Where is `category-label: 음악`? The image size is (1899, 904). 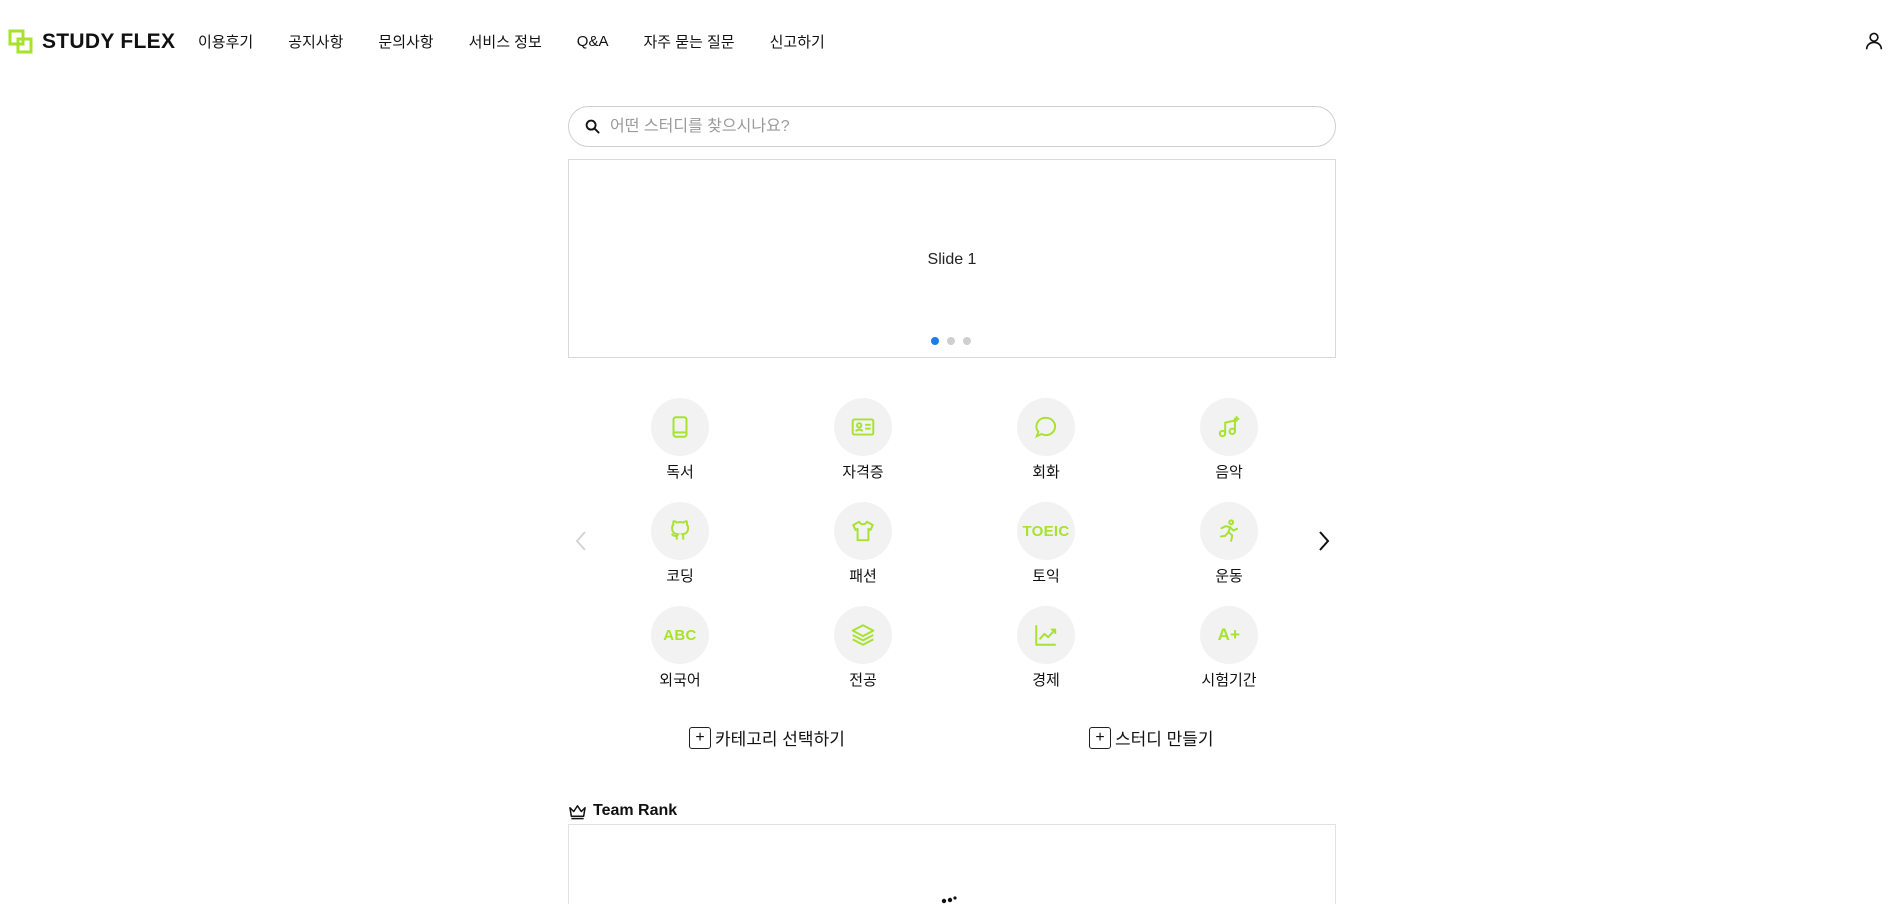
category-label: 음악 is located at coordinates (1229, 472).